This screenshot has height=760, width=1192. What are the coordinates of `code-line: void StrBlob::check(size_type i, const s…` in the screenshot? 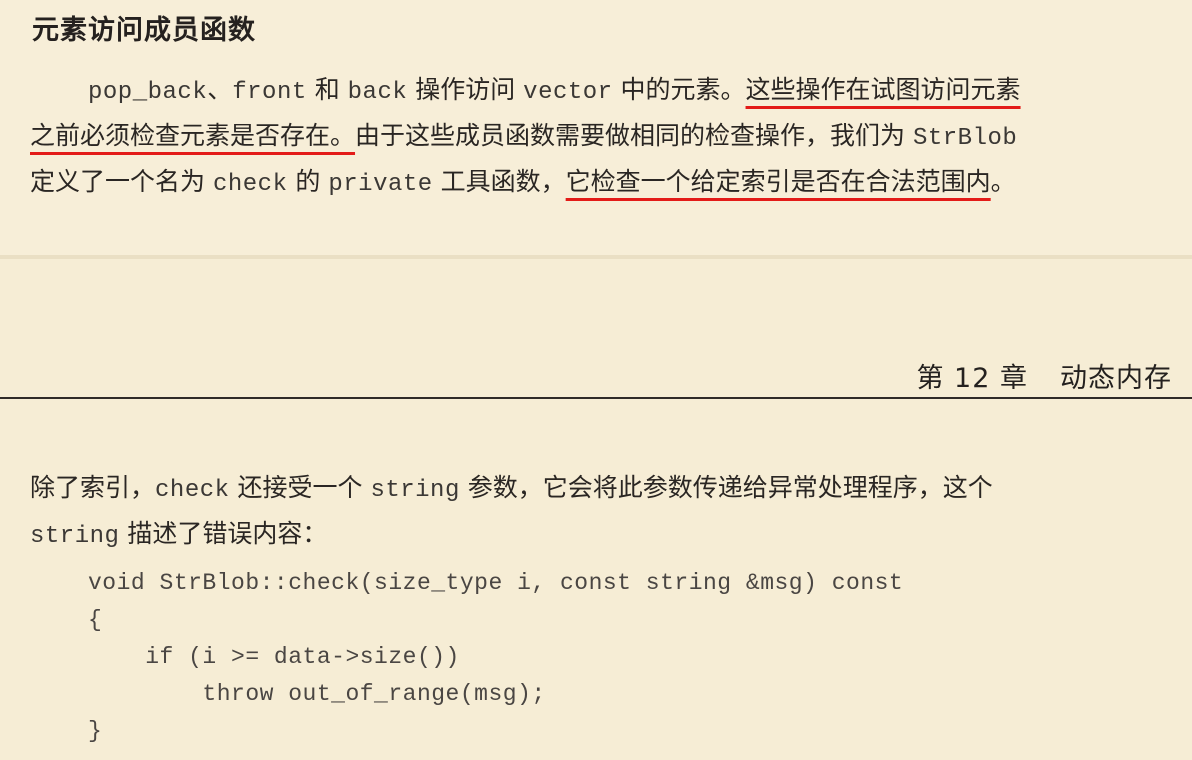 It's located at (496, 583).